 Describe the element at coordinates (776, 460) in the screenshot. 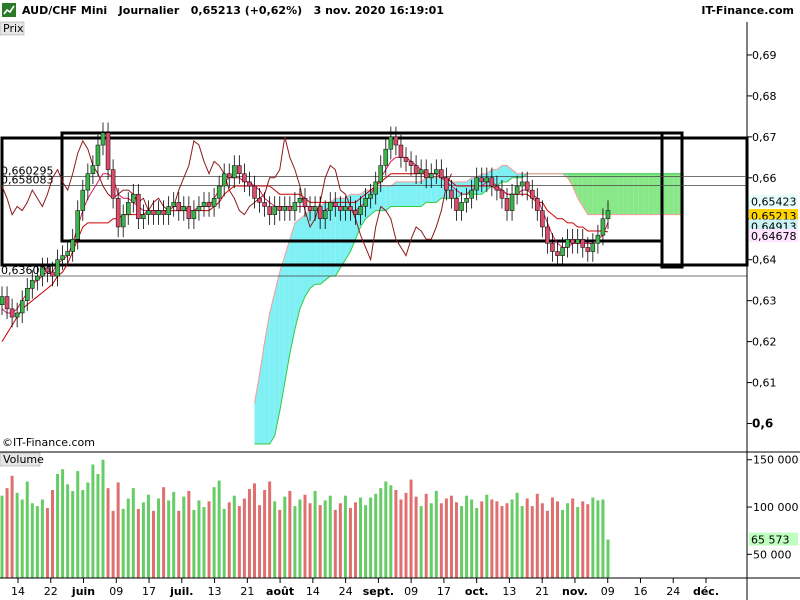

I see `vol-y-tick-label: 150 000` at that location.